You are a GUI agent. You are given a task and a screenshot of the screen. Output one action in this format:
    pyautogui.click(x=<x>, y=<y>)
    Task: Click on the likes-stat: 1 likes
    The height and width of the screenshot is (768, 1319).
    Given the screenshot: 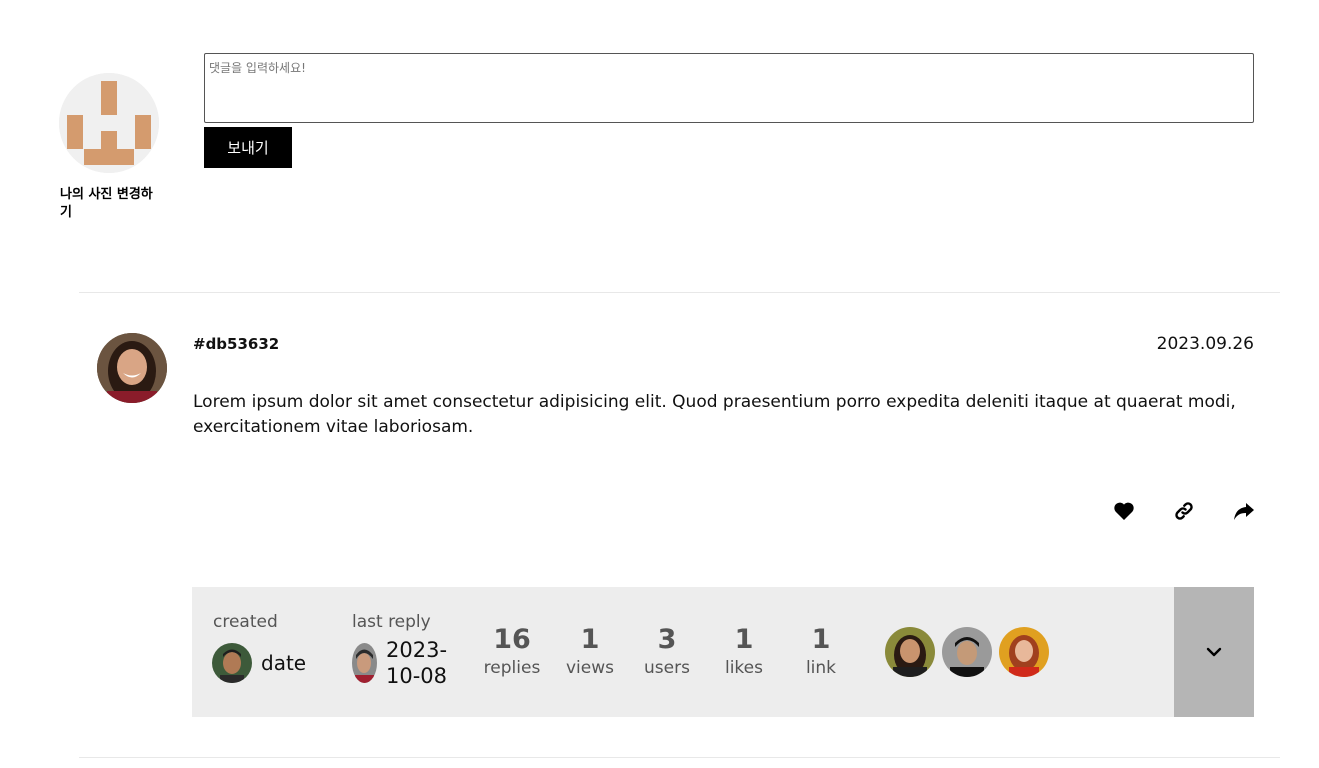 What is the action you would take?
    pyautogui.click(x=744, y=651)
    